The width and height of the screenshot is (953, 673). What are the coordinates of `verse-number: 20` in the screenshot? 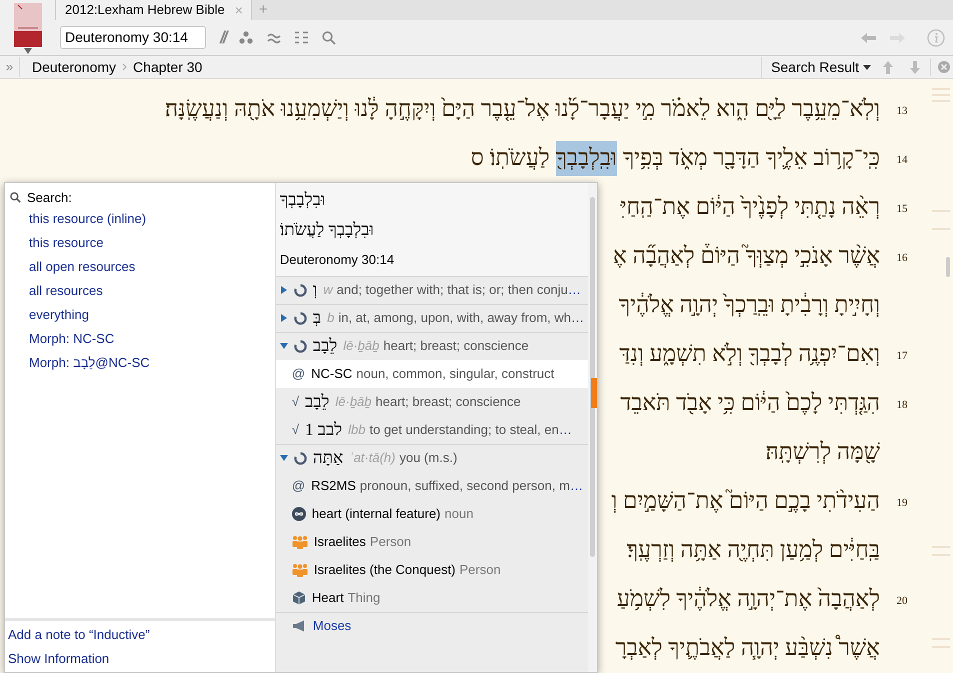 It's located at (902, 600).